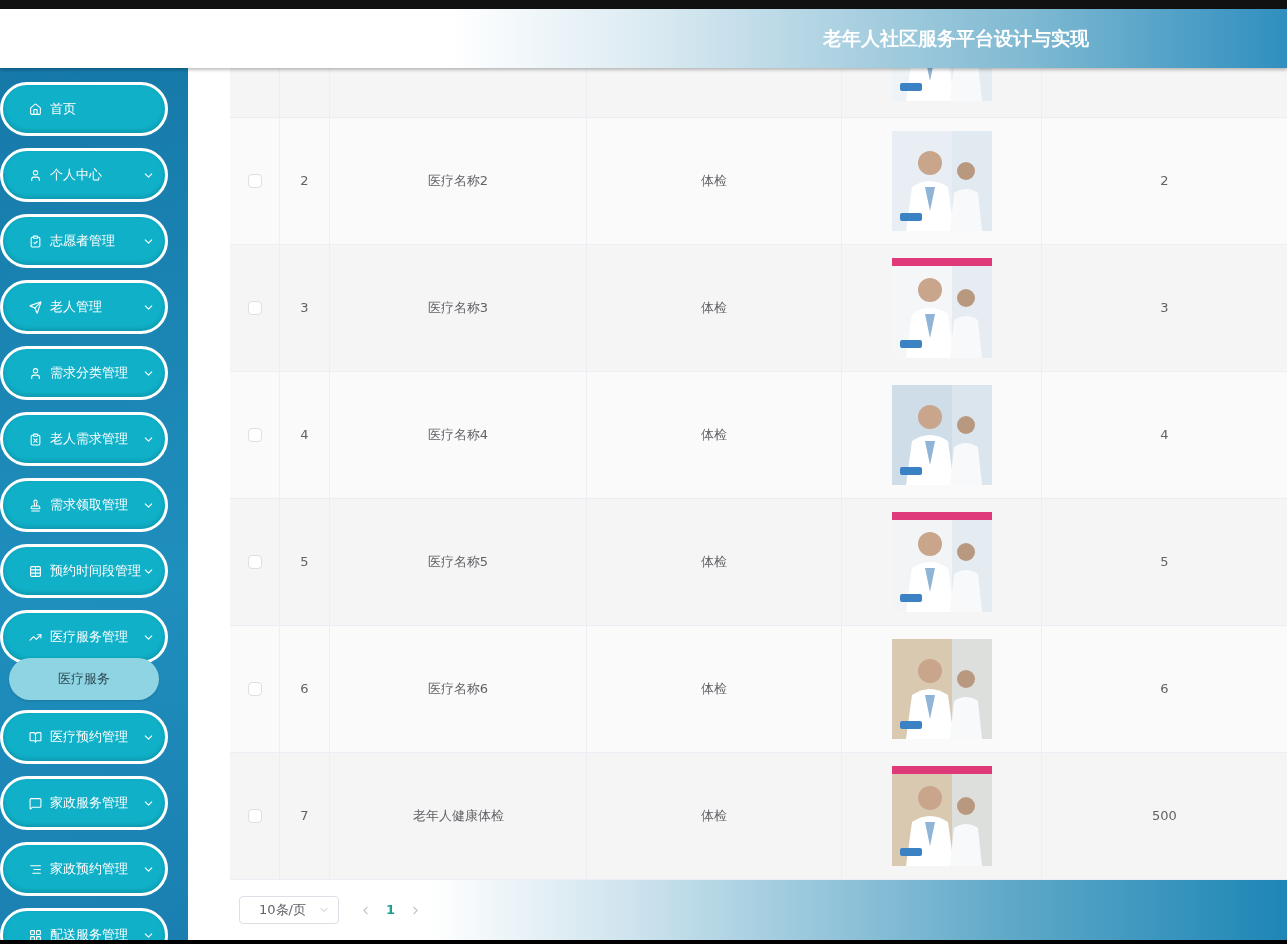  What do you see at coordinates (84, 373) in the screenshot?
I see `menu-item: 需求分类管理` at bounding box center [84, 373].